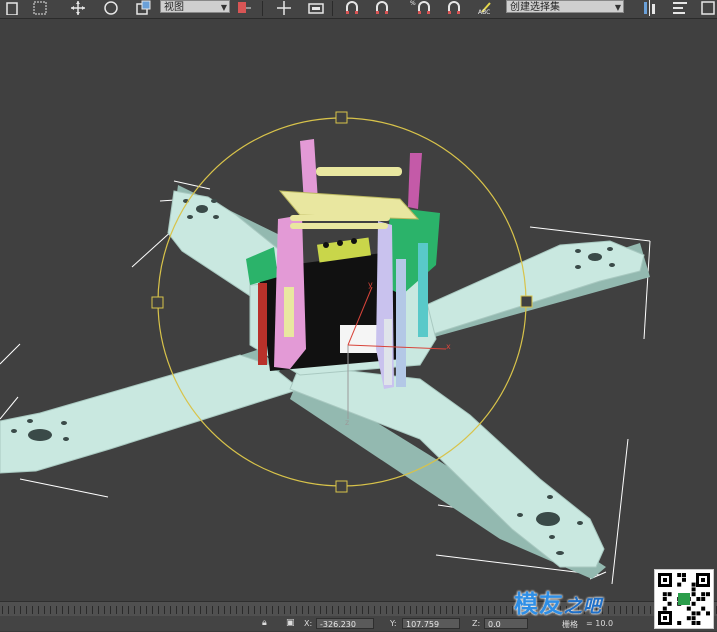 This screenshot has height=632, width=717. Describe the element at coordinates (195, 6) in the screenshot. I see `reference-coordinate-dropdown: 视图 ▼` at that location.